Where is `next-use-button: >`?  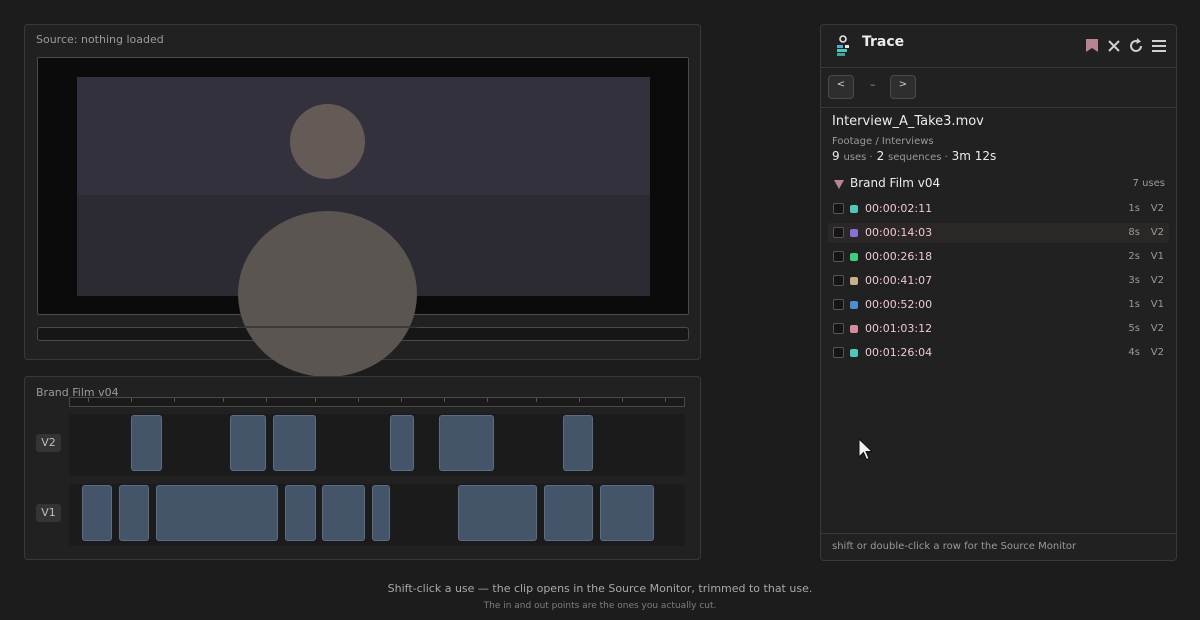 next-use-button: > is located at coordinates (903, 87).